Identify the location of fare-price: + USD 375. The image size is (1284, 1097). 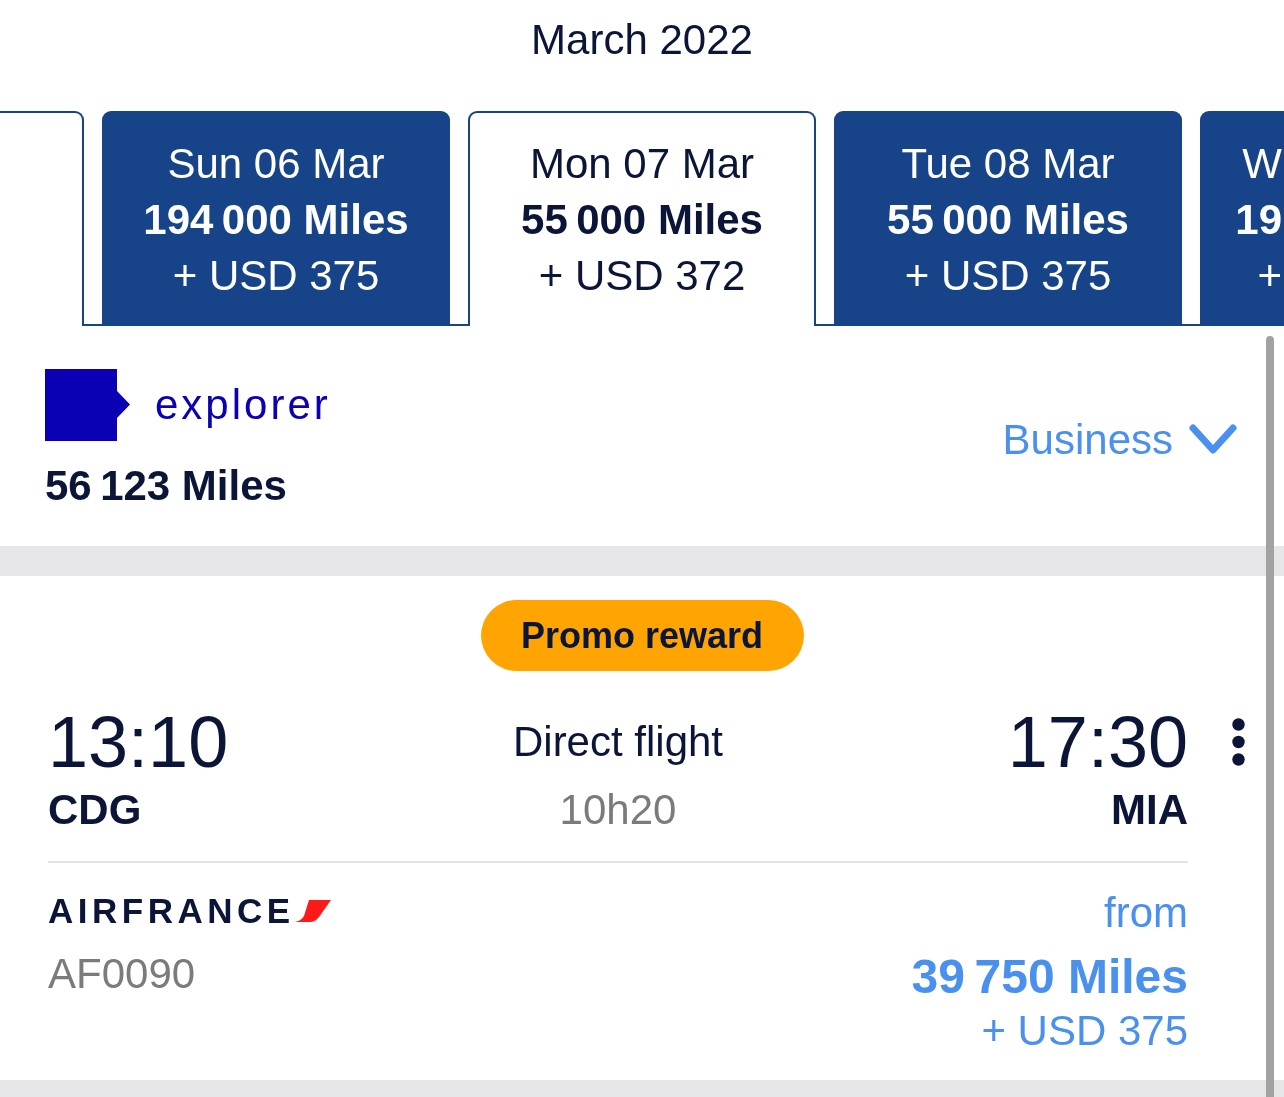
(1084, 1031).